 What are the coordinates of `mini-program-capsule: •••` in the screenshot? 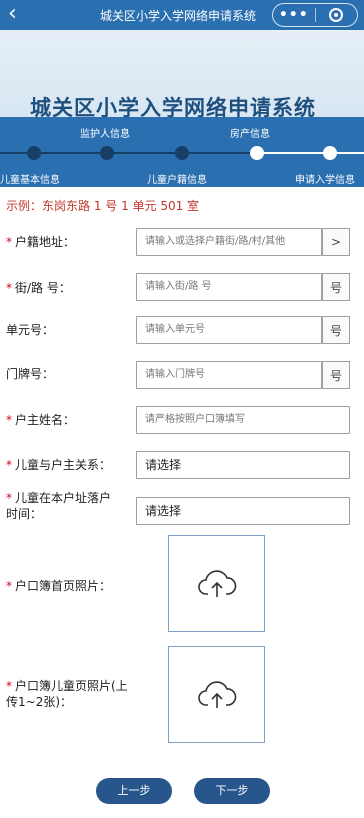 It's located at (315, 15).